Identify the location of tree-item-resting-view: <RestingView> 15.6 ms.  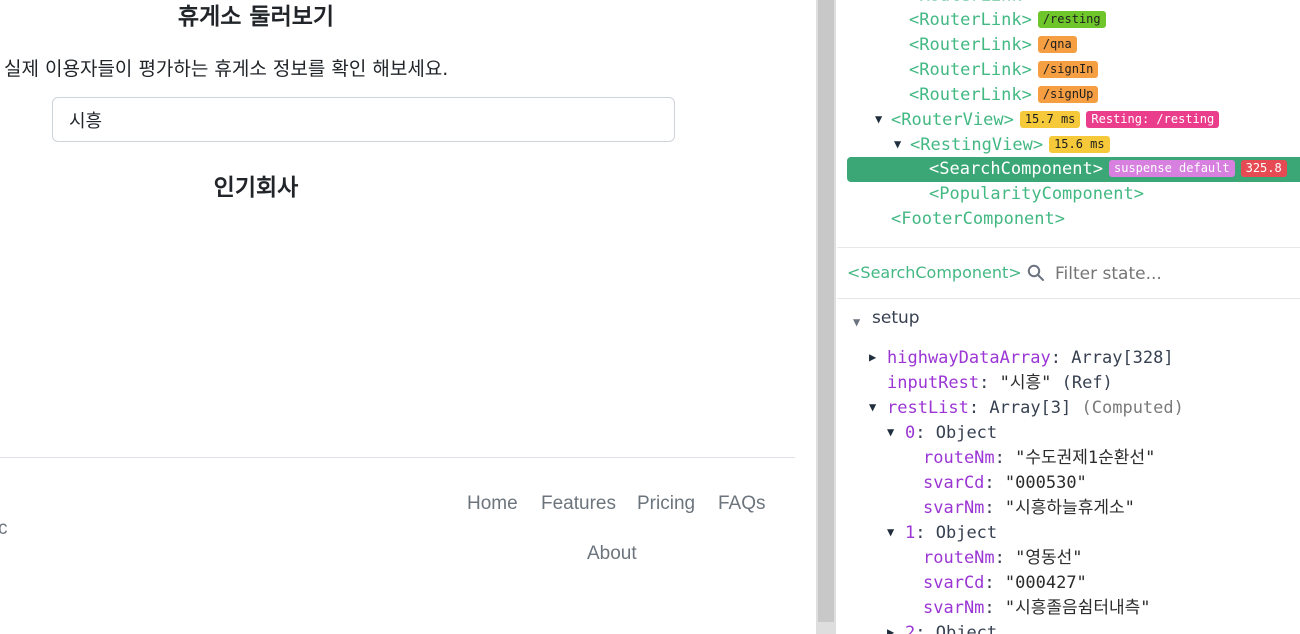
(1010, 145).